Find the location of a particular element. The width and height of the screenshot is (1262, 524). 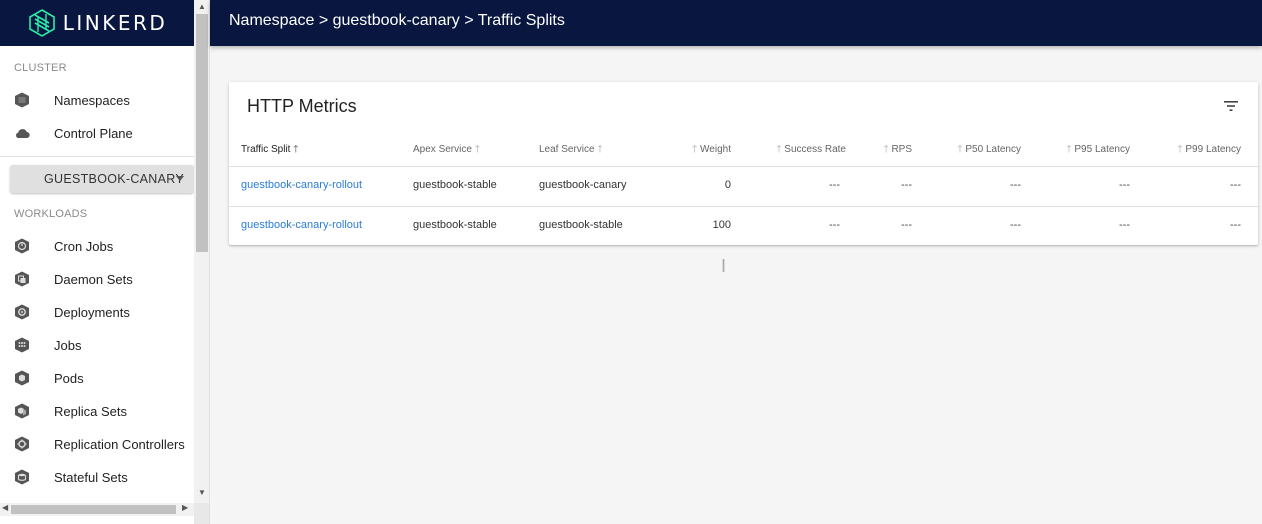

scroll-left-arrow-icon: ◀ is located at coordinates (5, 507).